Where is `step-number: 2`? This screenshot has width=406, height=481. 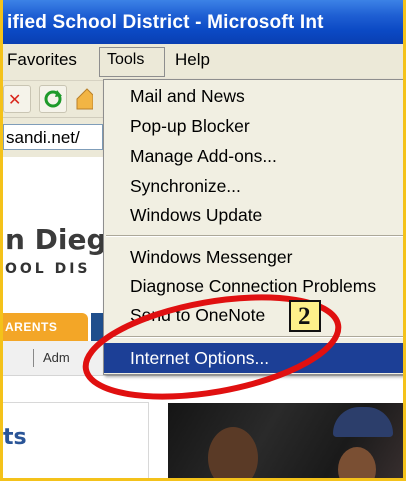 step-number: 2 is located at coordinates (304, 316).